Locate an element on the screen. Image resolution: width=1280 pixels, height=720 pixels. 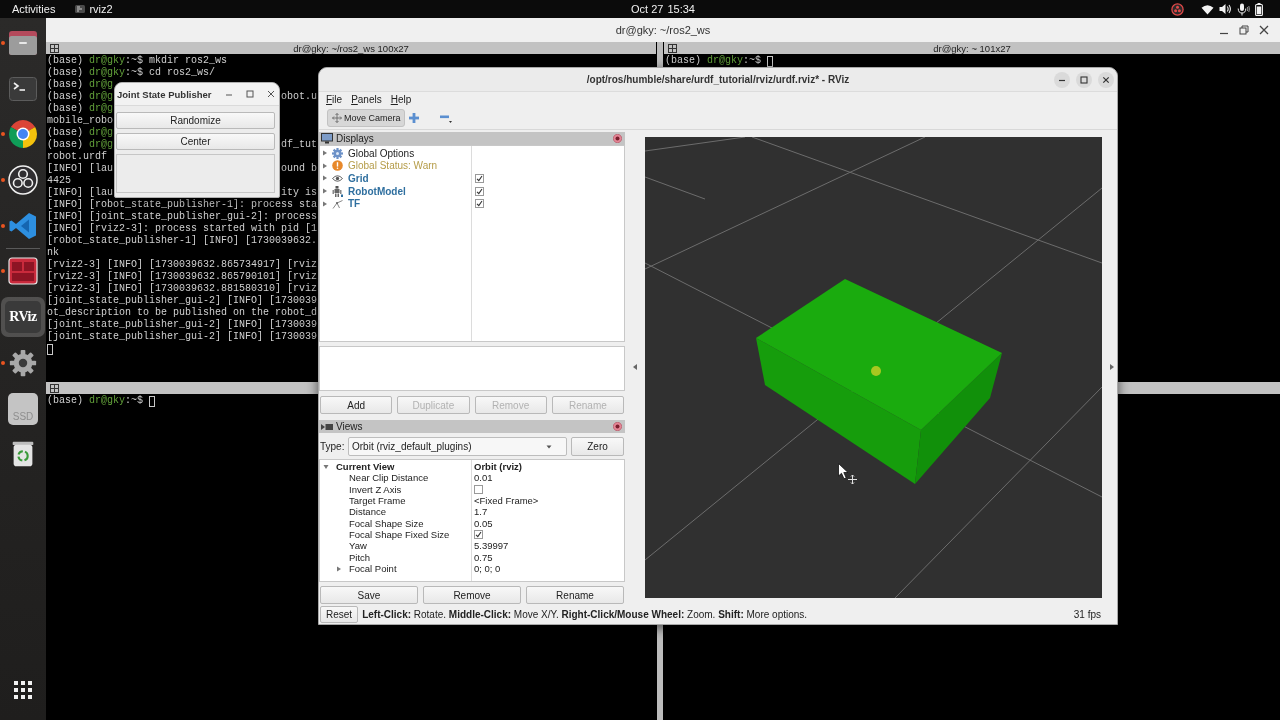
terminal-line: 4425 is located at coordinates (59, 181).